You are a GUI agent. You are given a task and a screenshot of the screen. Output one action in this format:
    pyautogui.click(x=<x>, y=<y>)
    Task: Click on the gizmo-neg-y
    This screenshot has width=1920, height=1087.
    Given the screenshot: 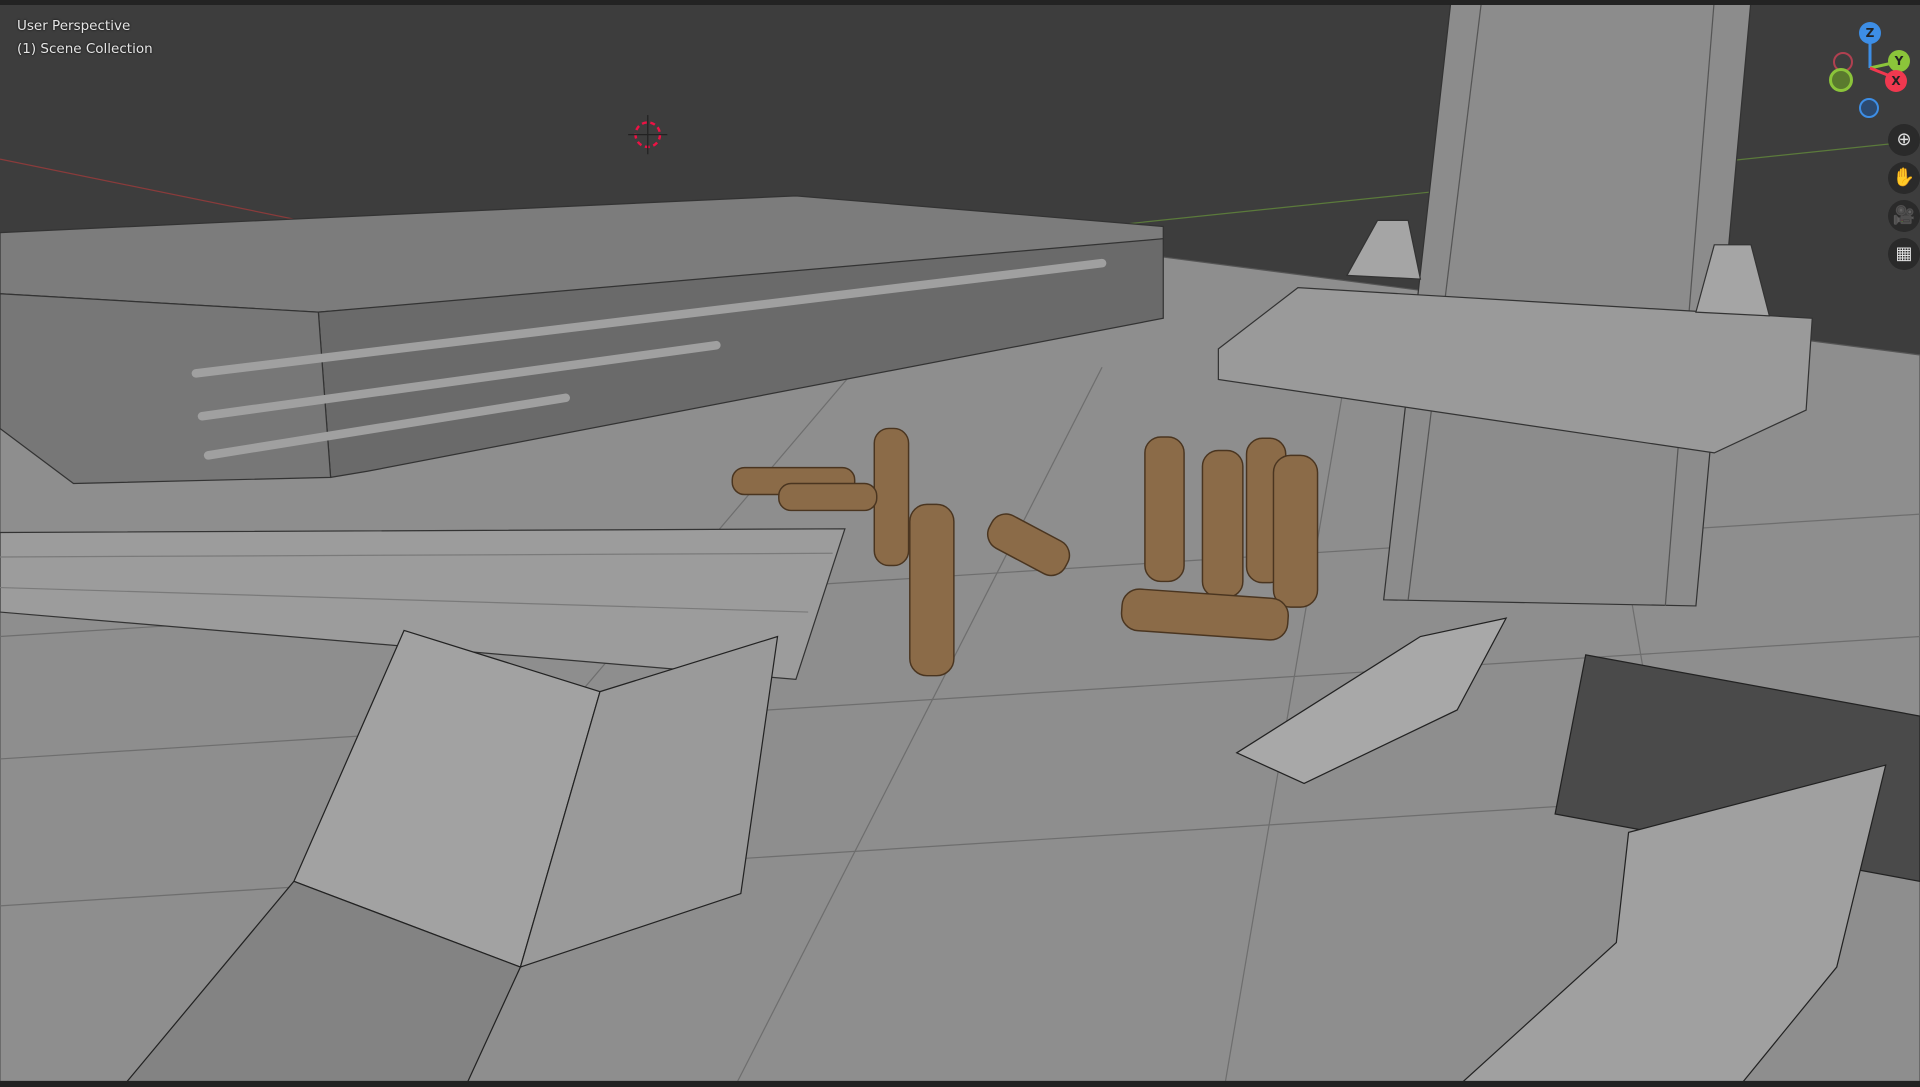 What is the action you would take?
    pyautogui.click(x=1841, y=80)
    